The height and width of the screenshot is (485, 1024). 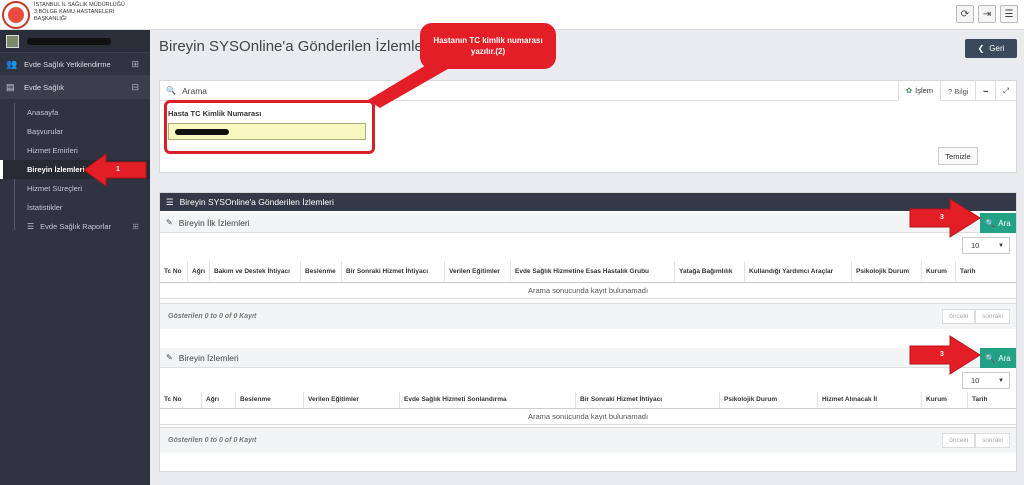 I want to click on page-title: Bireyin SYSOnline'a Gönderilen İzlemleri, so click(x=295, y=46).